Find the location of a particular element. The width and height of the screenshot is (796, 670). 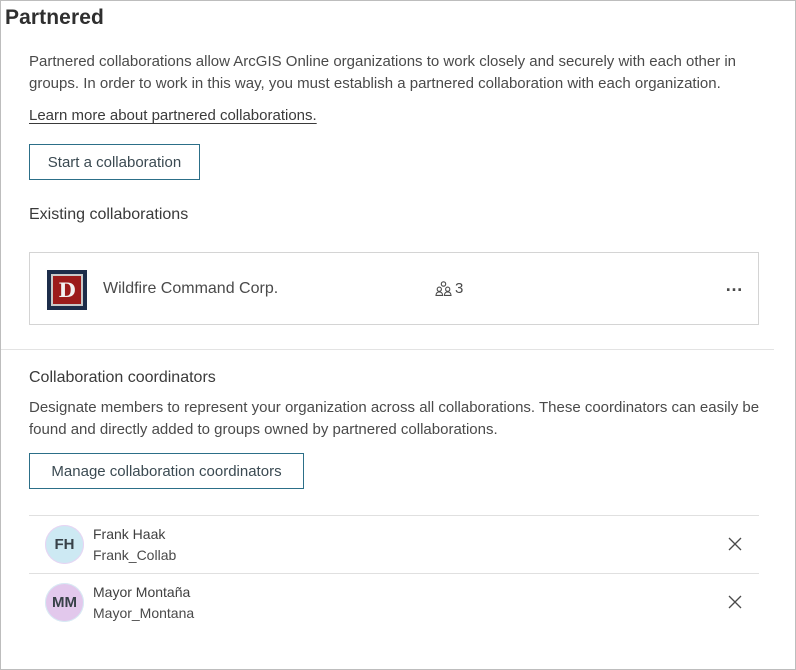

coordinators-heading: Collaboration coordinators is located at coordinates (122, 377).